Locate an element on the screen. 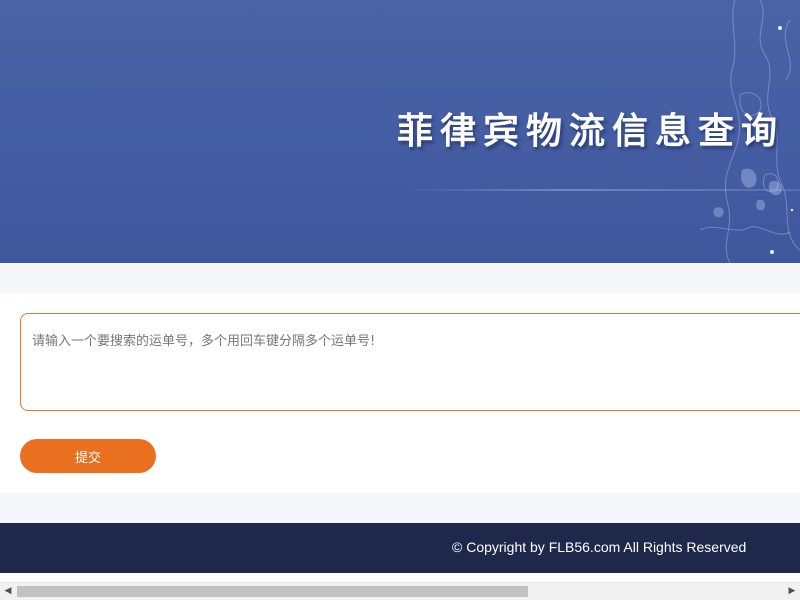  page-title: 菲律宾物流信息查询 is located at coordinates (591, 131).